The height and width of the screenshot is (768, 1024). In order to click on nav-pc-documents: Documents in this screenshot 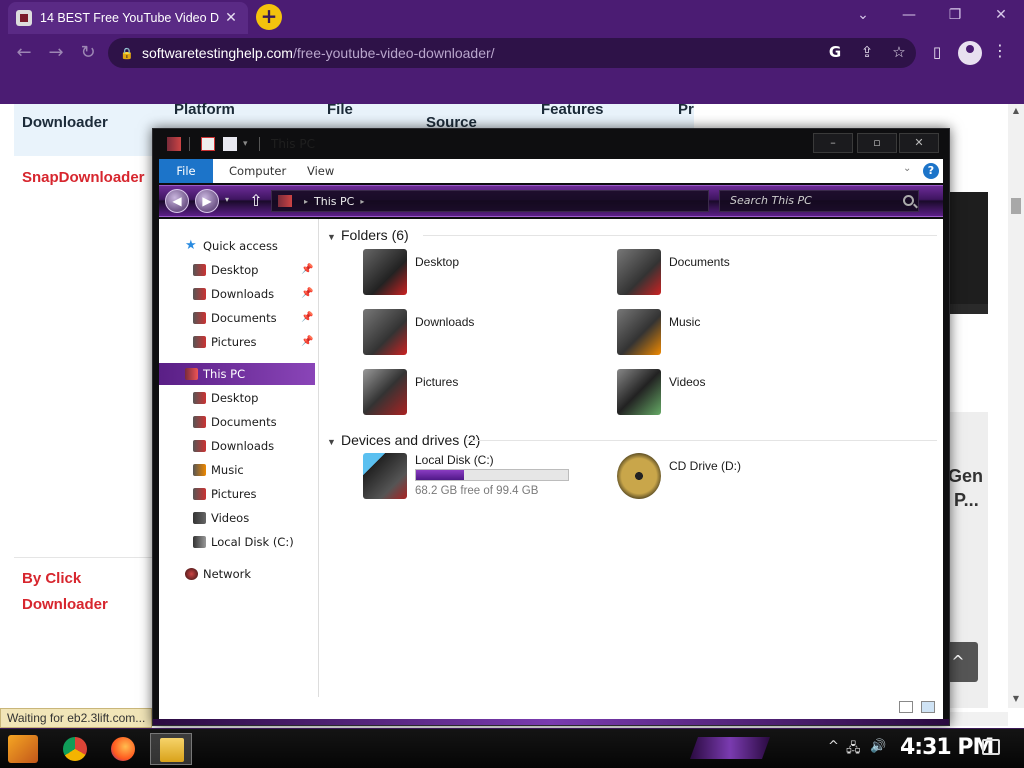, I will do `click(237, 422)`.